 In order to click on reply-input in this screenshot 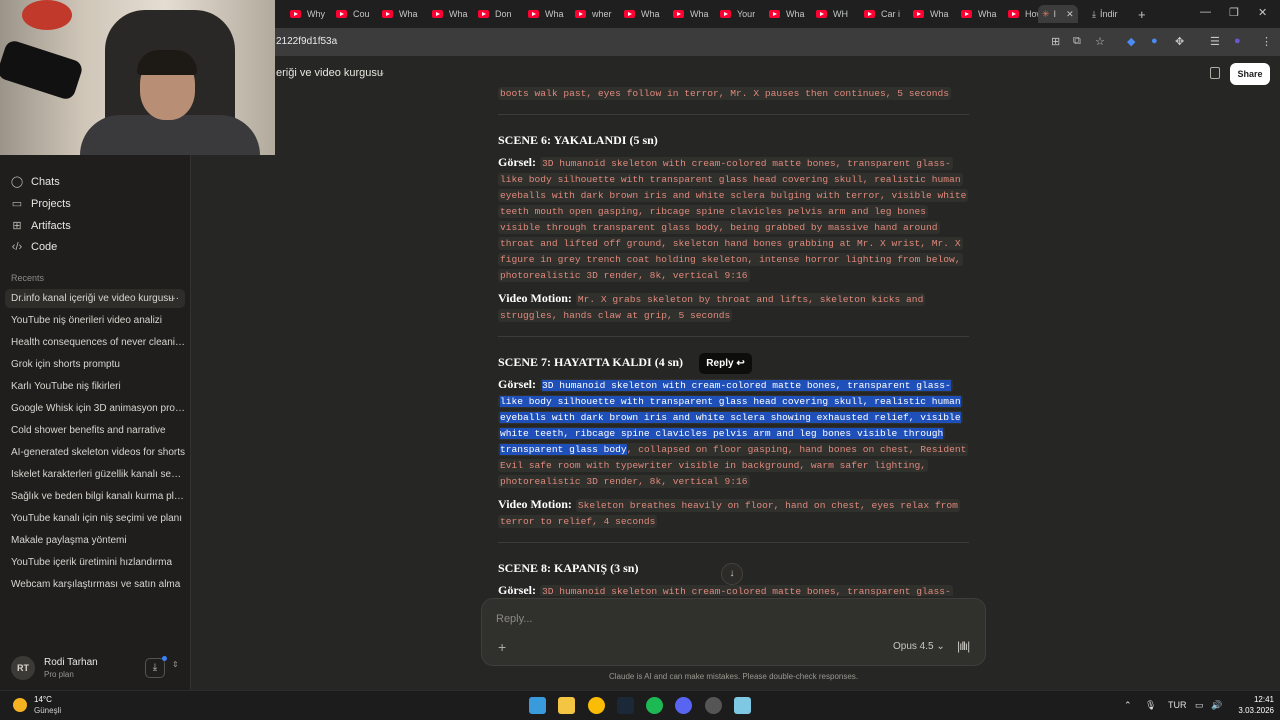, I will do `click(726, 619)`.